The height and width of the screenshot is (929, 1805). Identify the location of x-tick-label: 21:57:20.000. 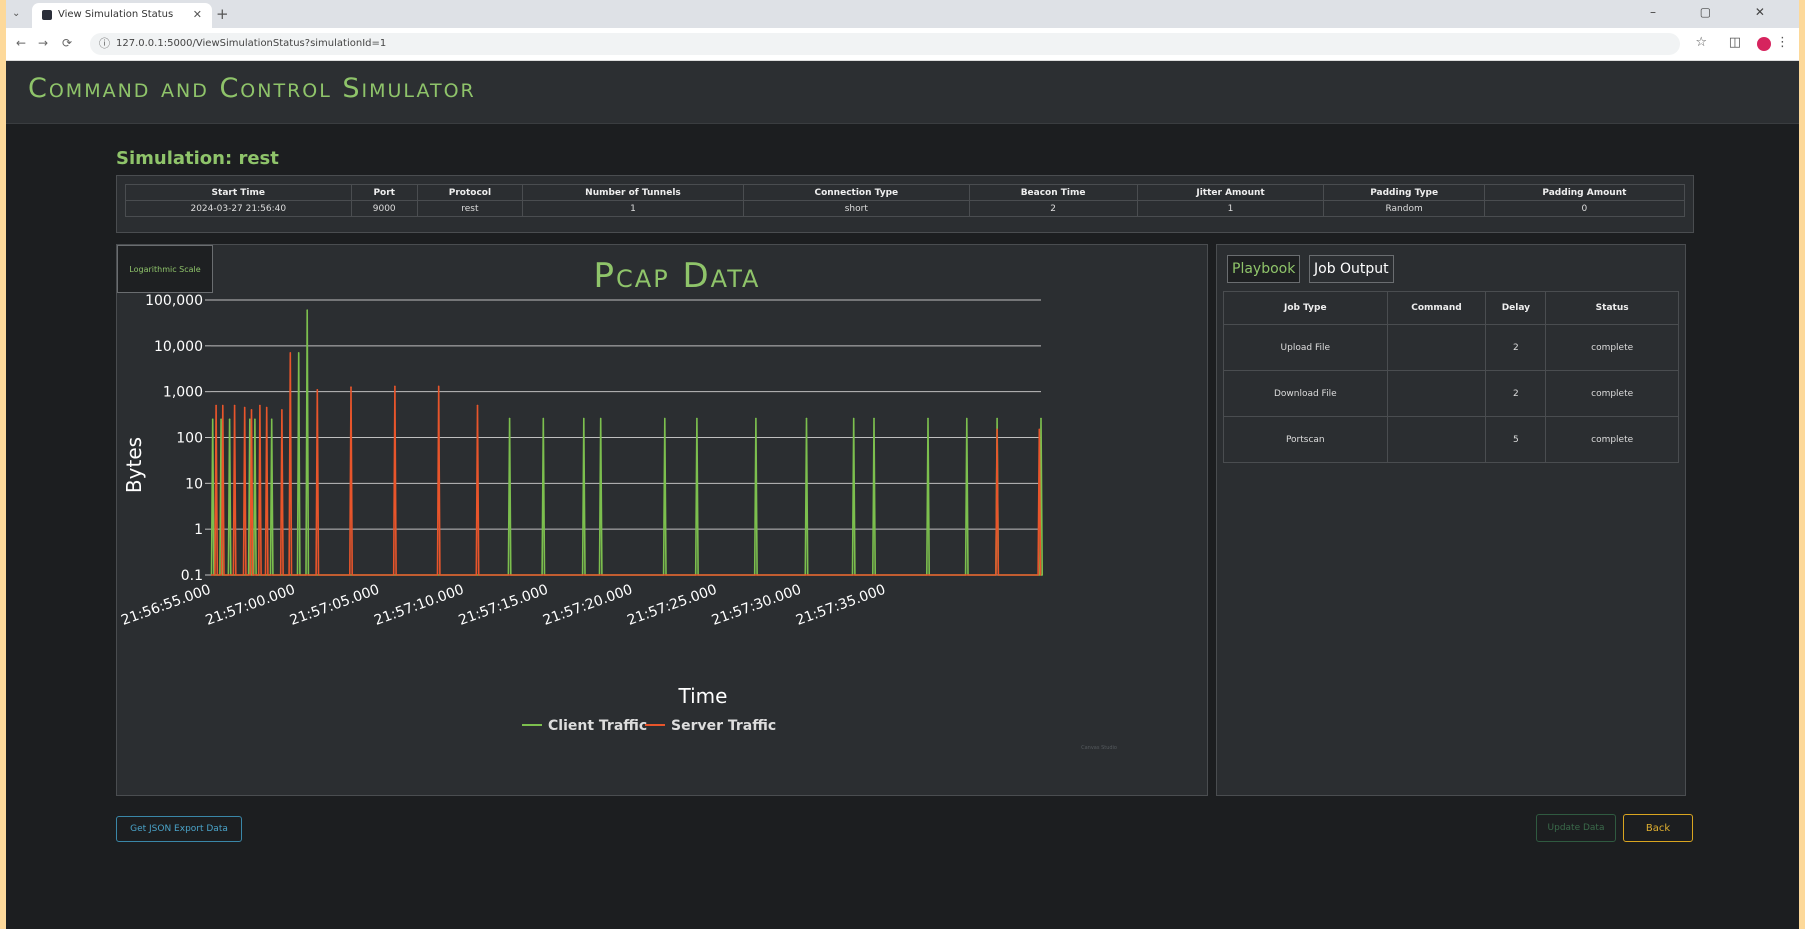
(588, 605).